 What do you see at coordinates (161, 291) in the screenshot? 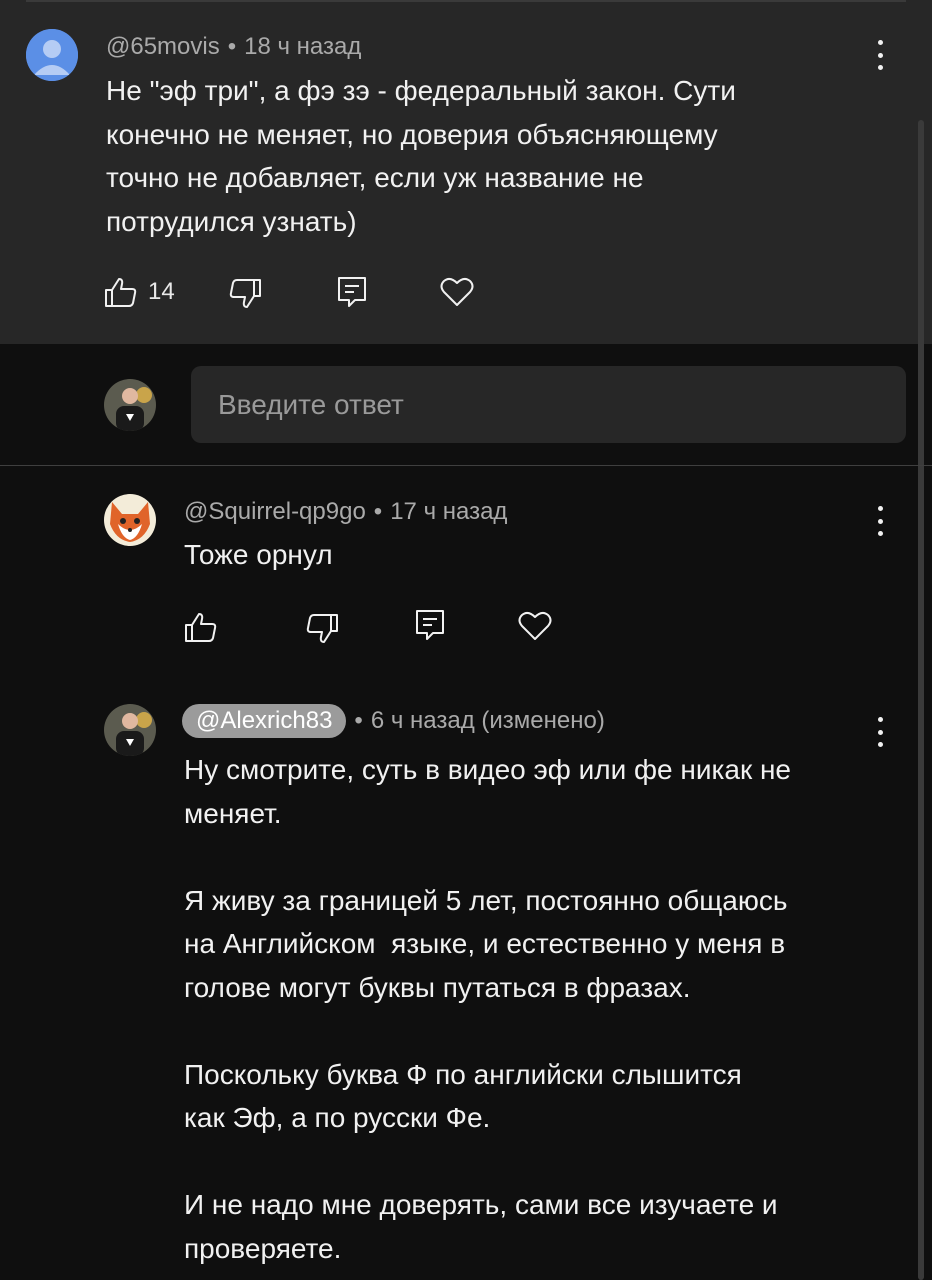
I see `like-count: 14` at bounding box center [161, 291].